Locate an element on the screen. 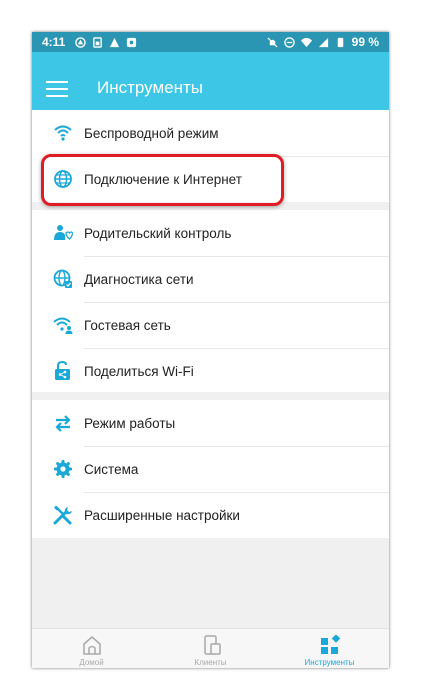 The image size is (421, 700). tools-icon is located at coordinates (62, 515).